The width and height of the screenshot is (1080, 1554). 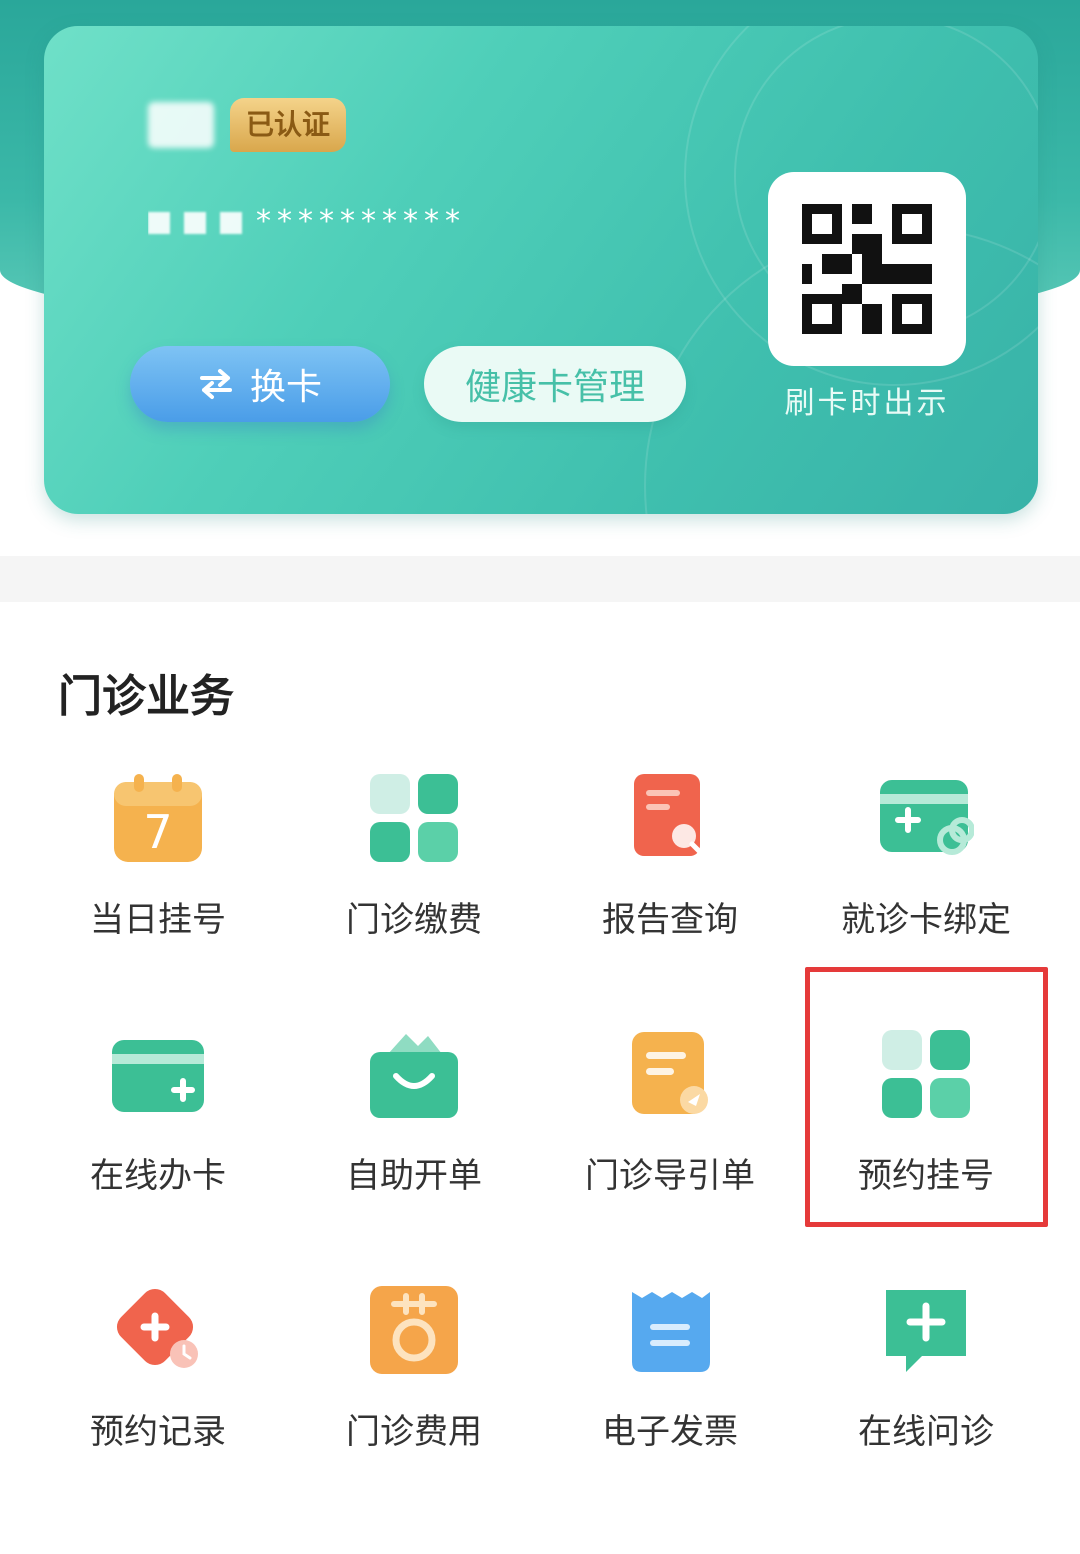 What do you see at coordinates (158, 1432) in the screenshot?
I see `service-label: 预约记录` at bounding box center [158, 1432].